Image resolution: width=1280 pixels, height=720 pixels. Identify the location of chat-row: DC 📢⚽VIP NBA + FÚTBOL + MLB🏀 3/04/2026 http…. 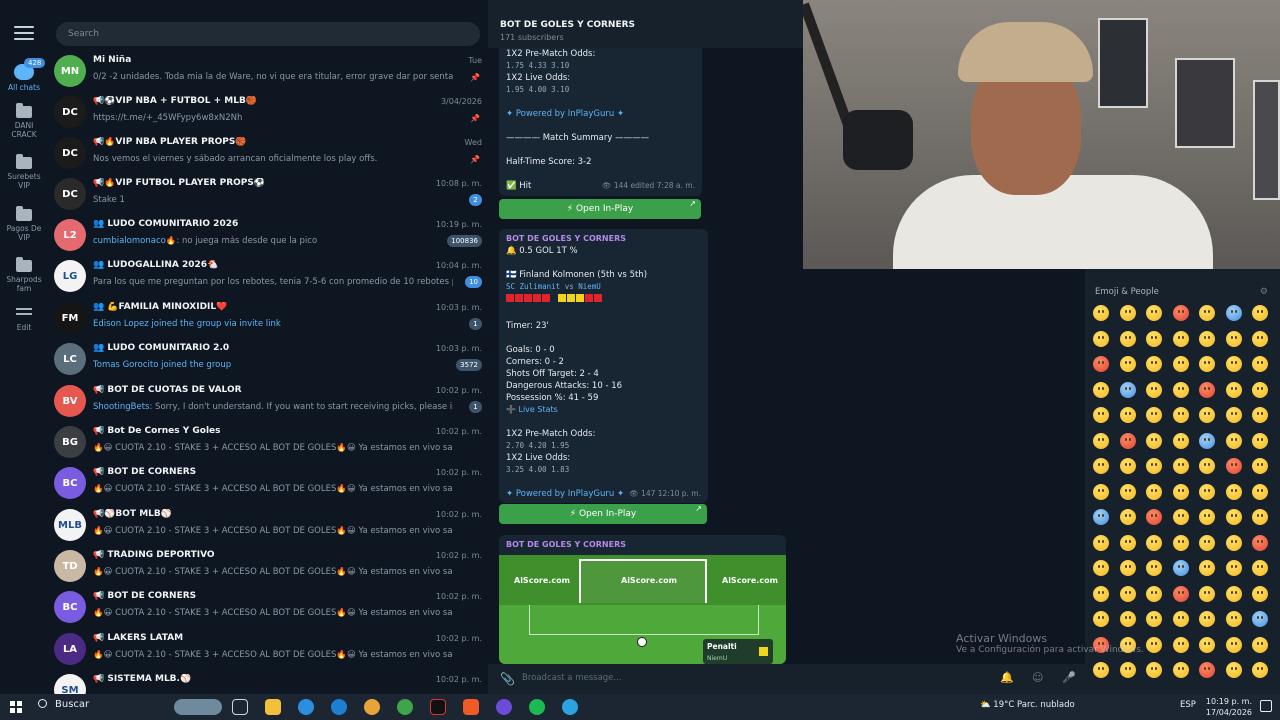
(268, 114).